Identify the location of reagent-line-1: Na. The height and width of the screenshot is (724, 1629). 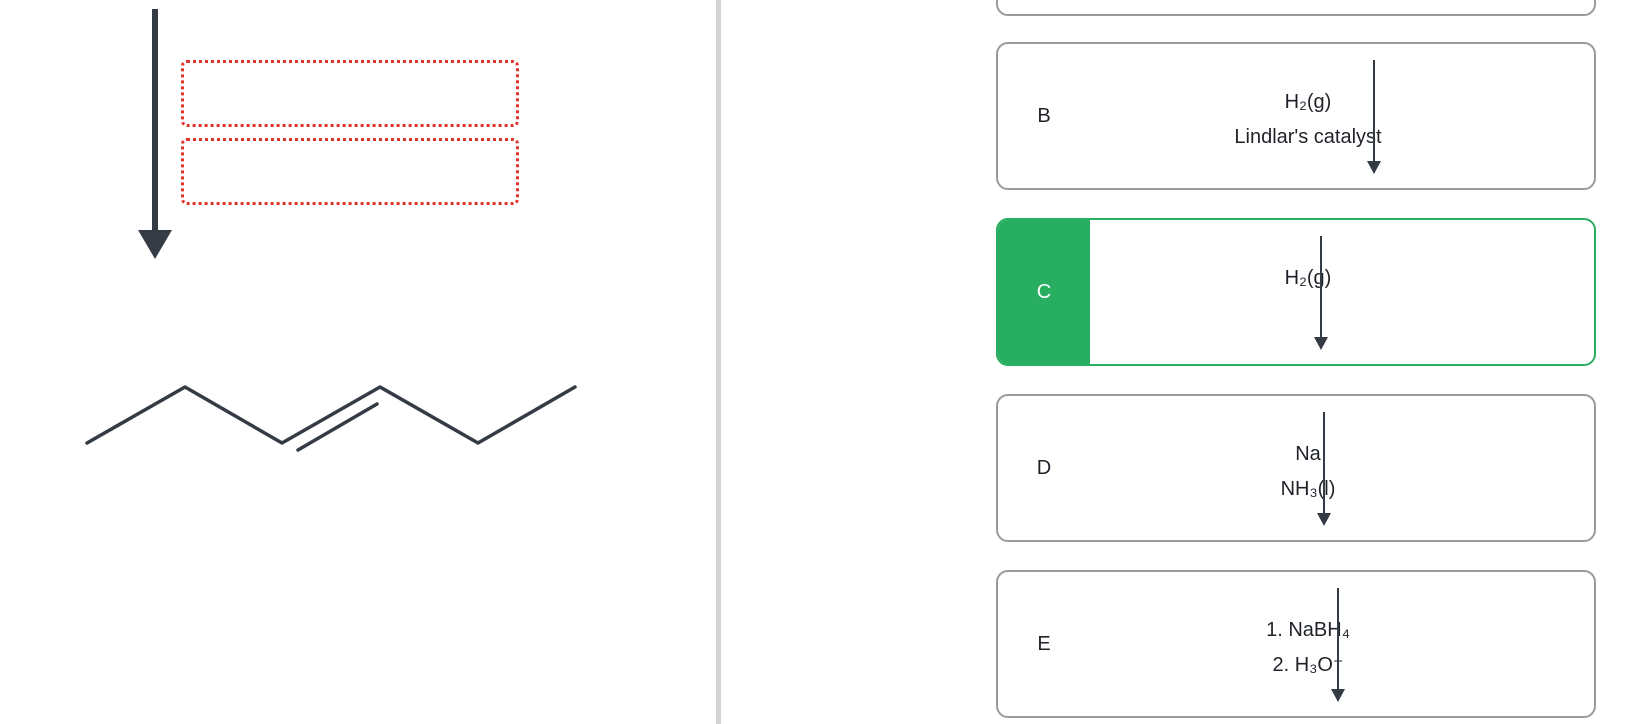
(1308, 454).